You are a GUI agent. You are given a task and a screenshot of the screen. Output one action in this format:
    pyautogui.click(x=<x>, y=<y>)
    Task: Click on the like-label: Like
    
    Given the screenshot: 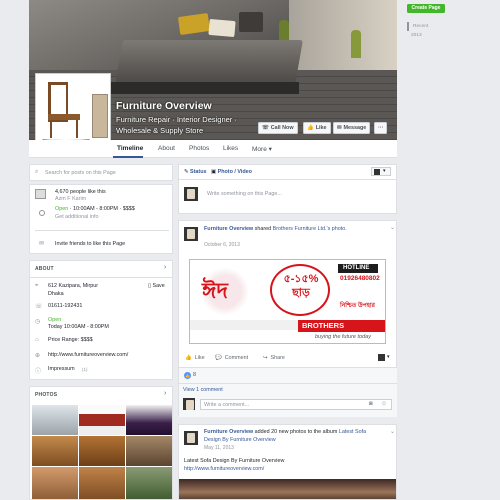 What is the action you would take?
    pyautogui.click(x=321, y=127)
    